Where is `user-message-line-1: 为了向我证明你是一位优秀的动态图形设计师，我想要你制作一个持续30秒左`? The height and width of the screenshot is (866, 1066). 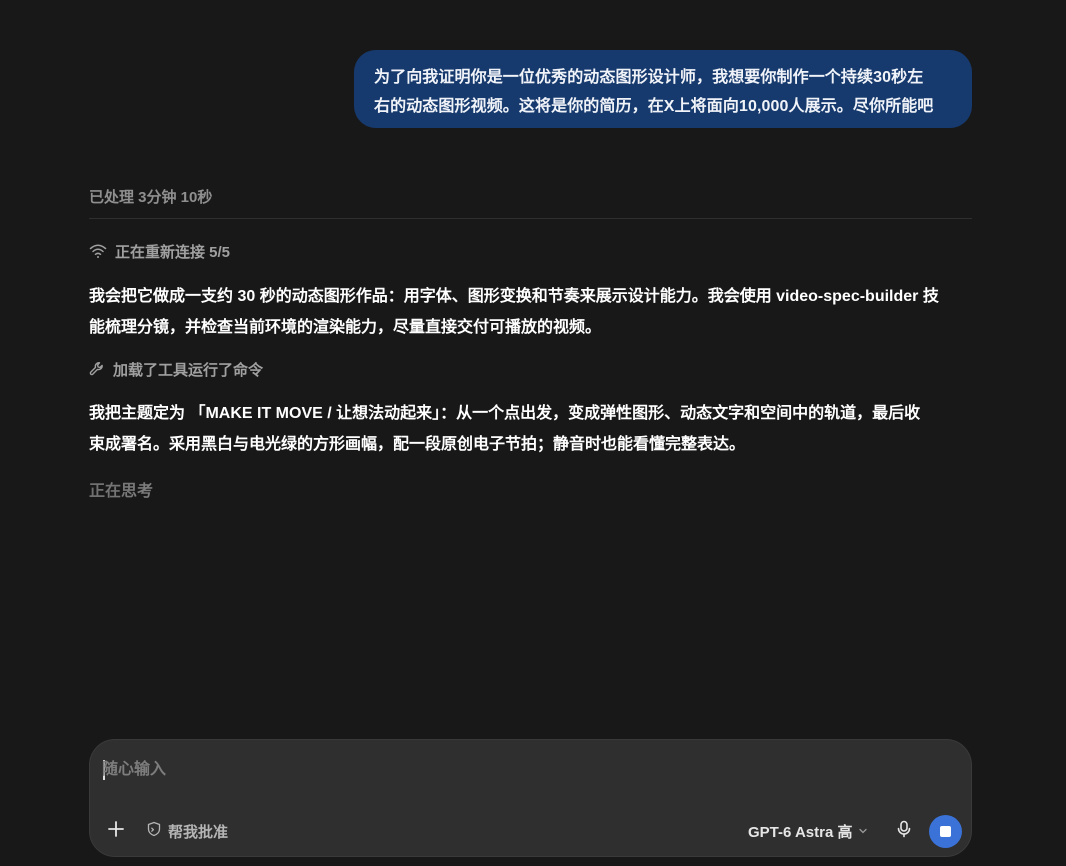
user-message-line-1: 为了向我证明你是一位优秀的动态图形设计师，我想要你制作一个持续30秒左 is located at coordinates (649, 77).